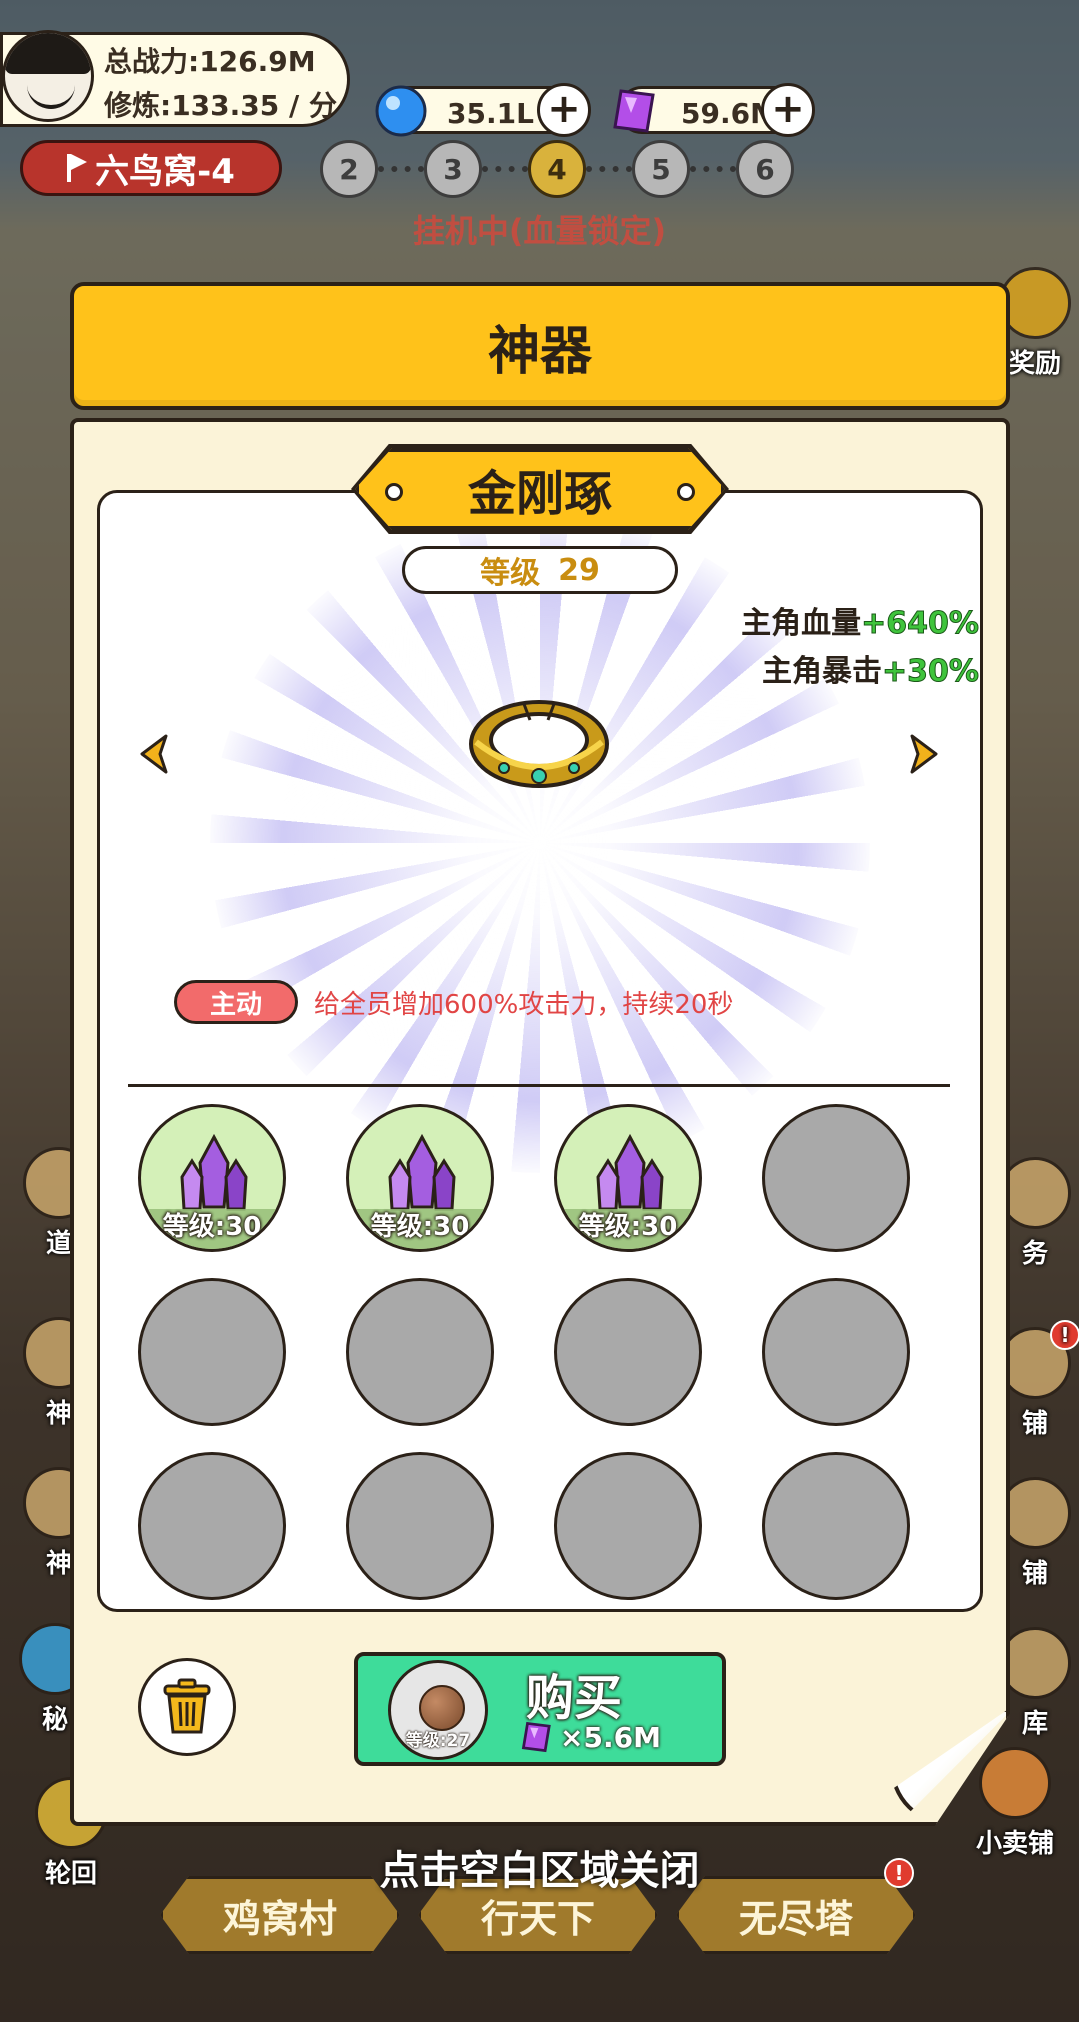 The width and height of the screenshot is (1079, 2022). What do you see at coordinates (210, 61) in the screenshot?
I see `total-power-text: 总战力:126.9M` at bounding box center [210, 61].